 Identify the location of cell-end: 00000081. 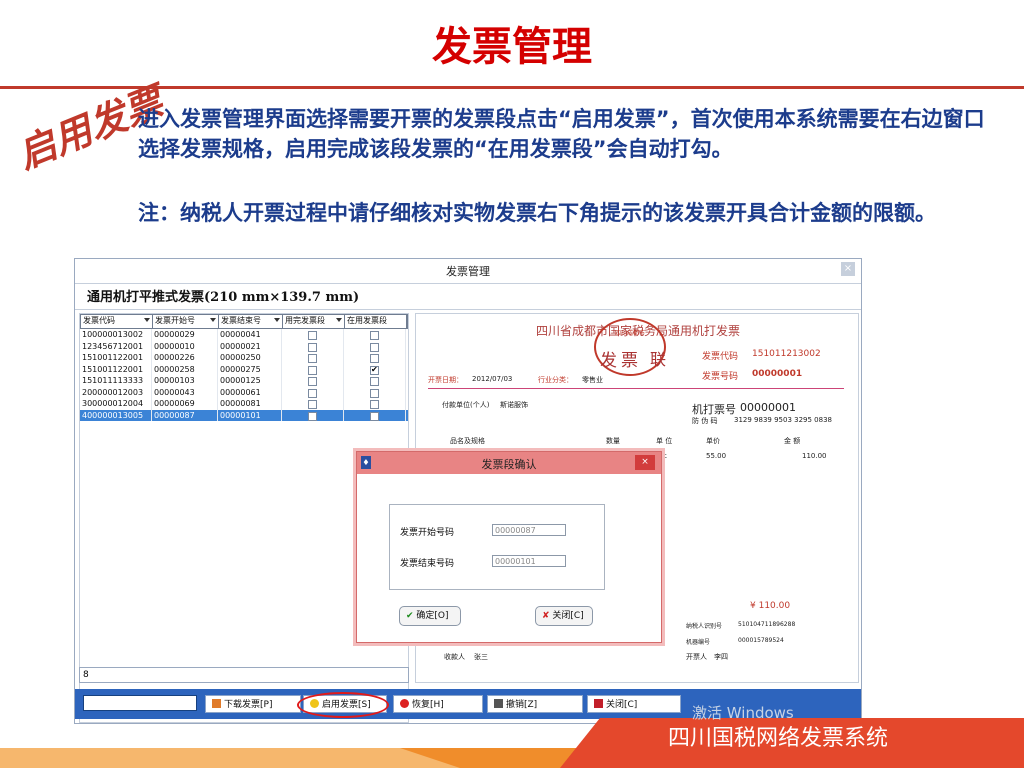
(250, 404).